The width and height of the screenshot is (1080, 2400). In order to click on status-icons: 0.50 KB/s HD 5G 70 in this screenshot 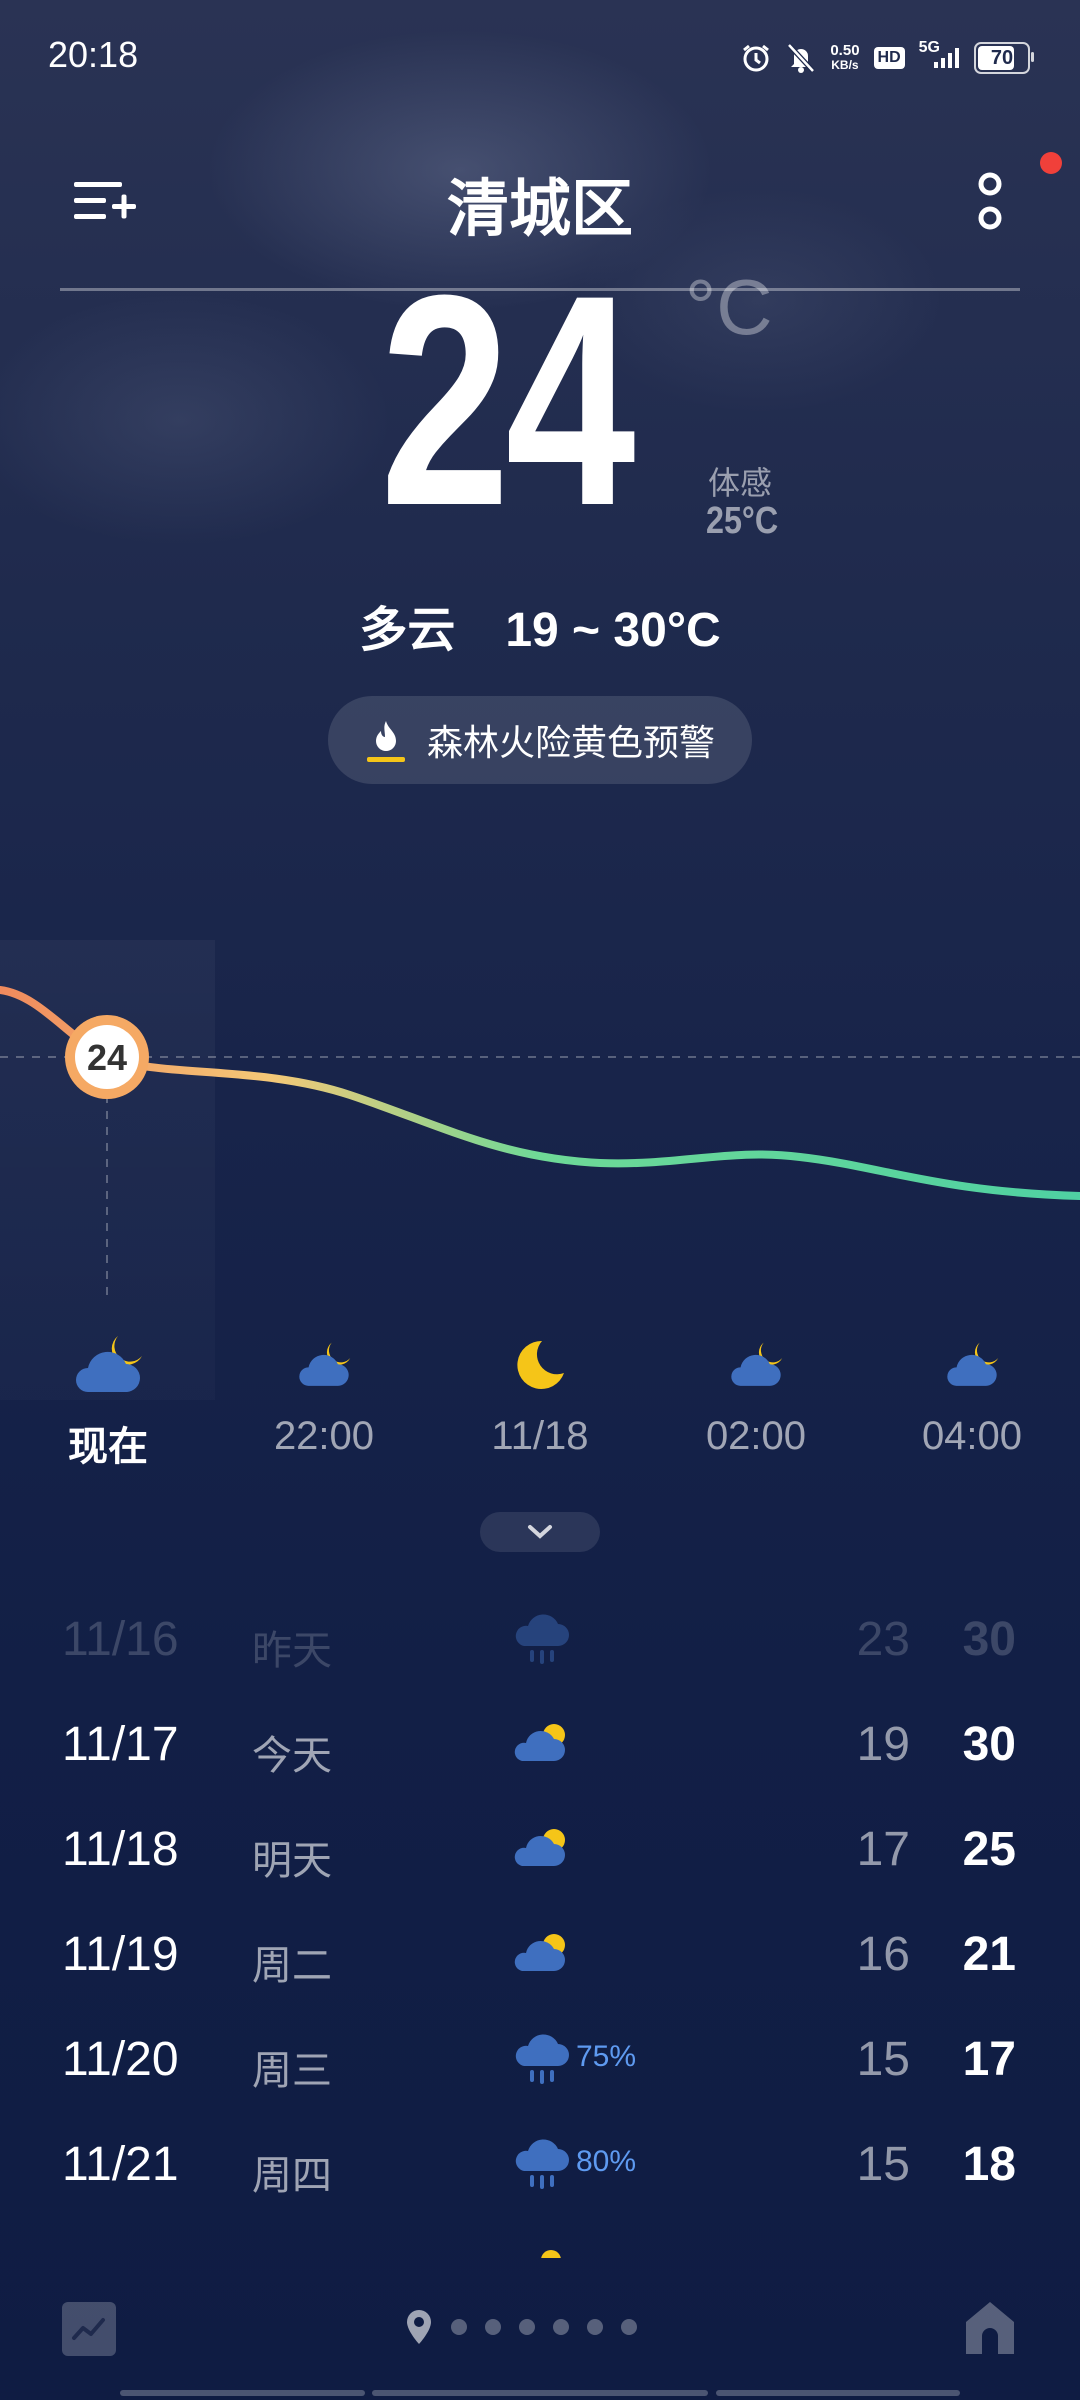, I will do `click(887, 58)`.